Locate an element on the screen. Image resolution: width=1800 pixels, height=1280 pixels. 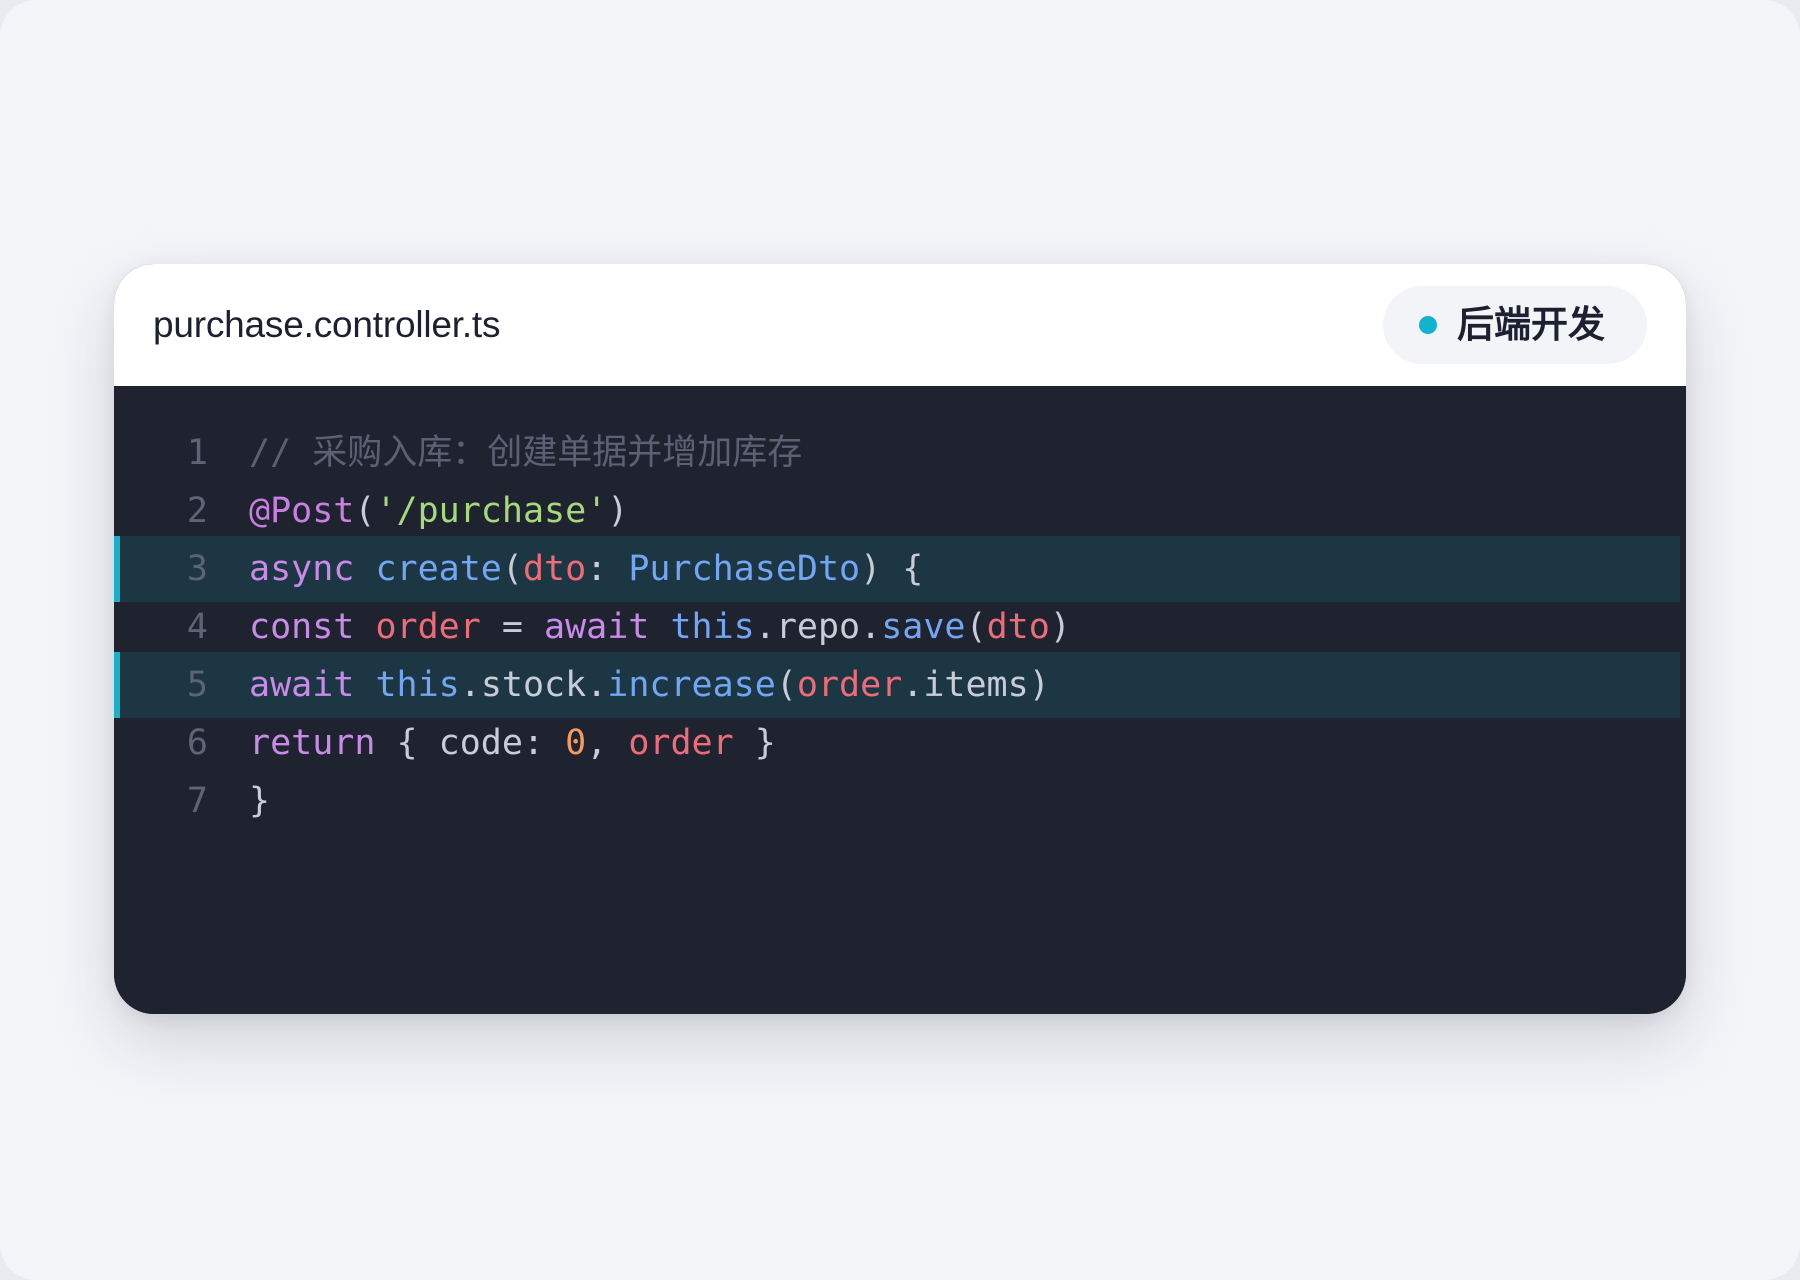
line-number: 5 is located at coordinates (197, 685).